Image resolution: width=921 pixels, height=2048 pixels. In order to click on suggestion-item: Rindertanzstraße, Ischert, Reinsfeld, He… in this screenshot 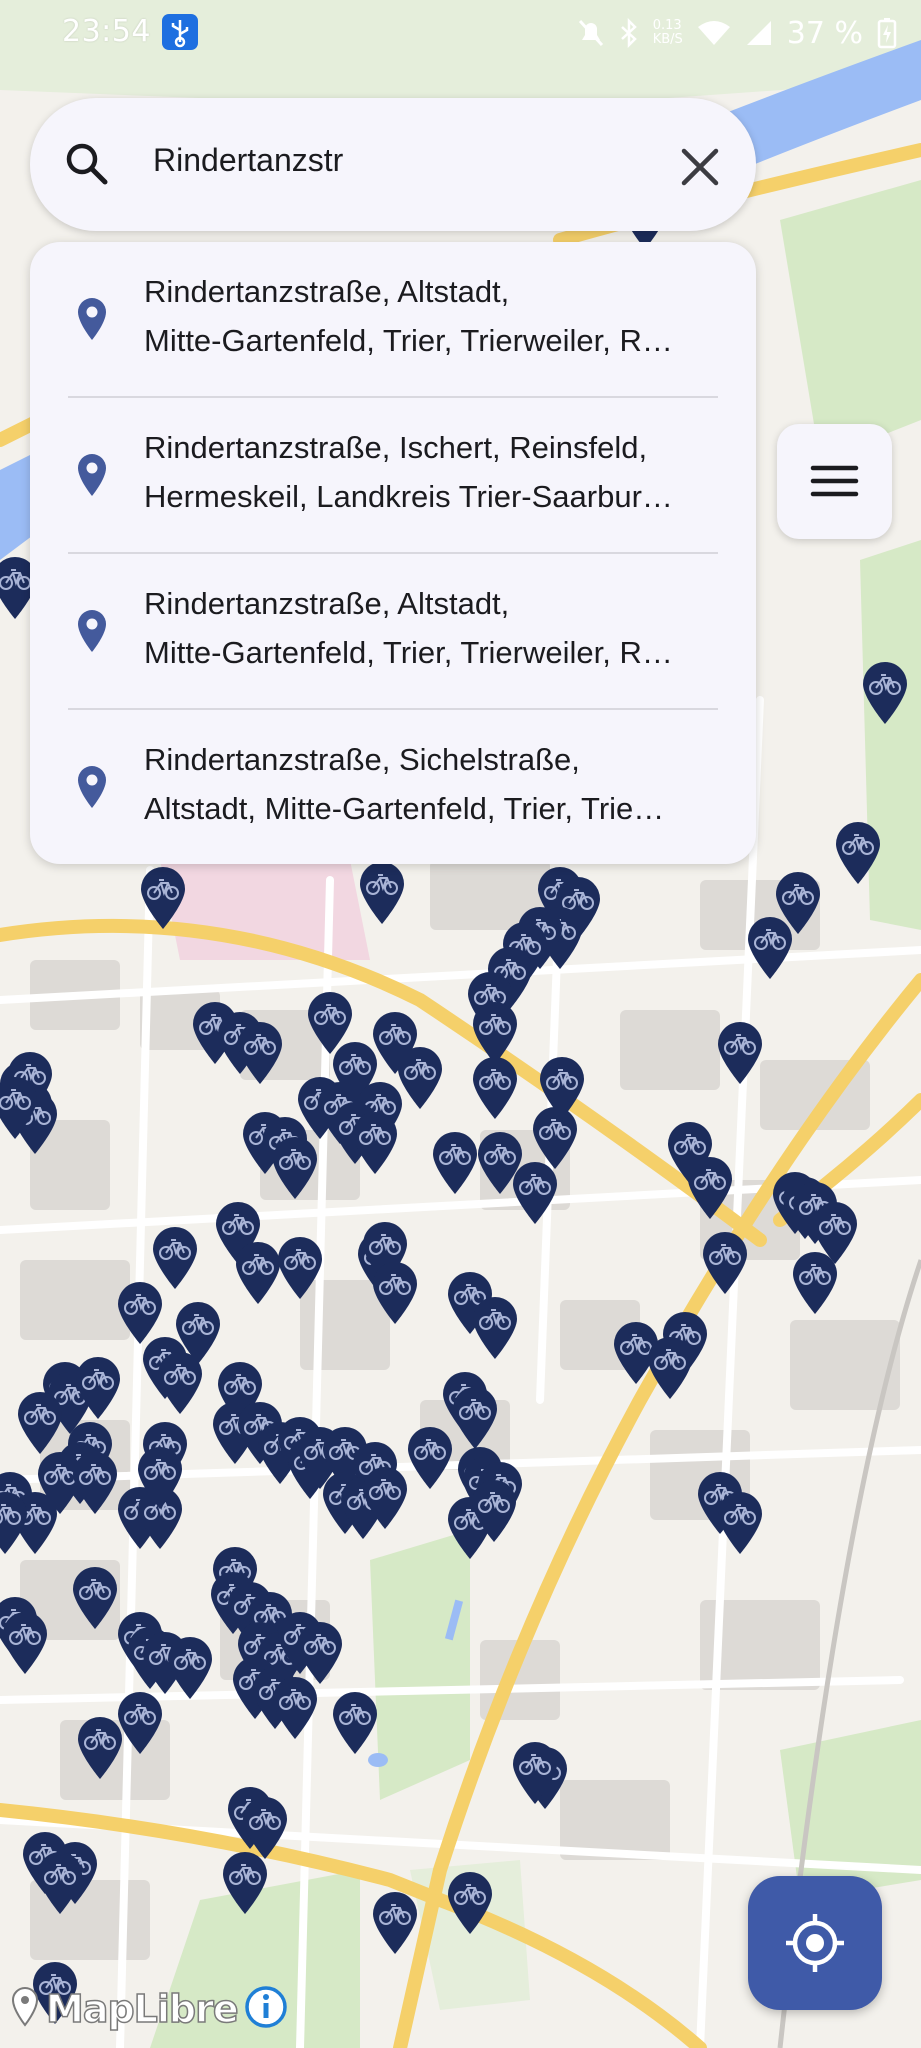, I will do `click(393, 475)`.